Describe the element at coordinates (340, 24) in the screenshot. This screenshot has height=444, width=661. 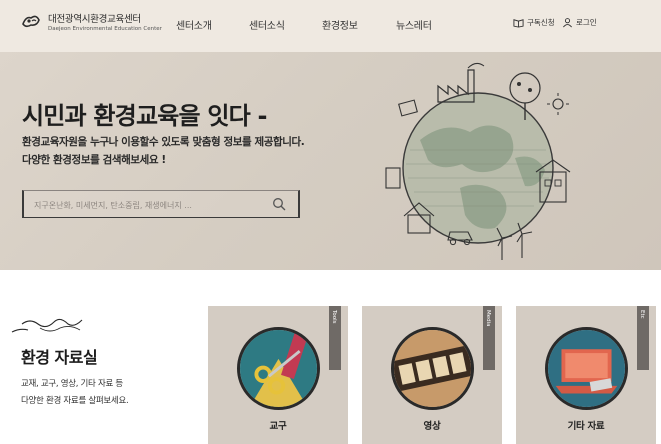
I see `nav-item-environment-info: 환경정보` at that location.